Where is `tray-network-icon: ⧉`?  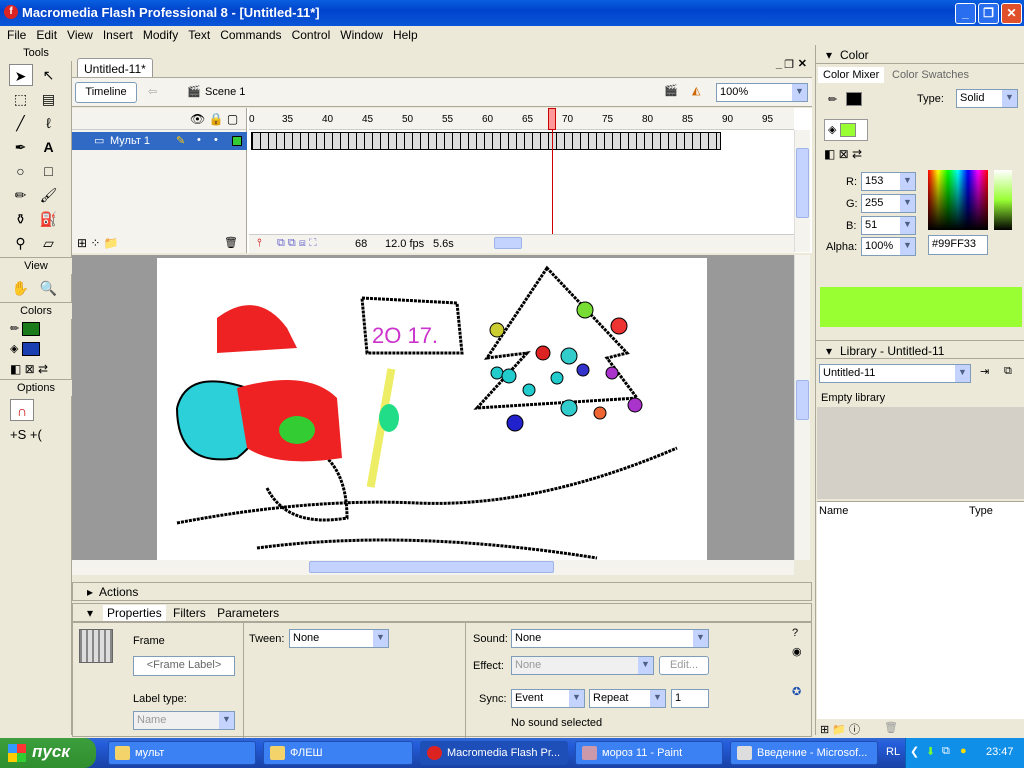 tray-network-icon: ⧉ is located at coordinates (946, 751).